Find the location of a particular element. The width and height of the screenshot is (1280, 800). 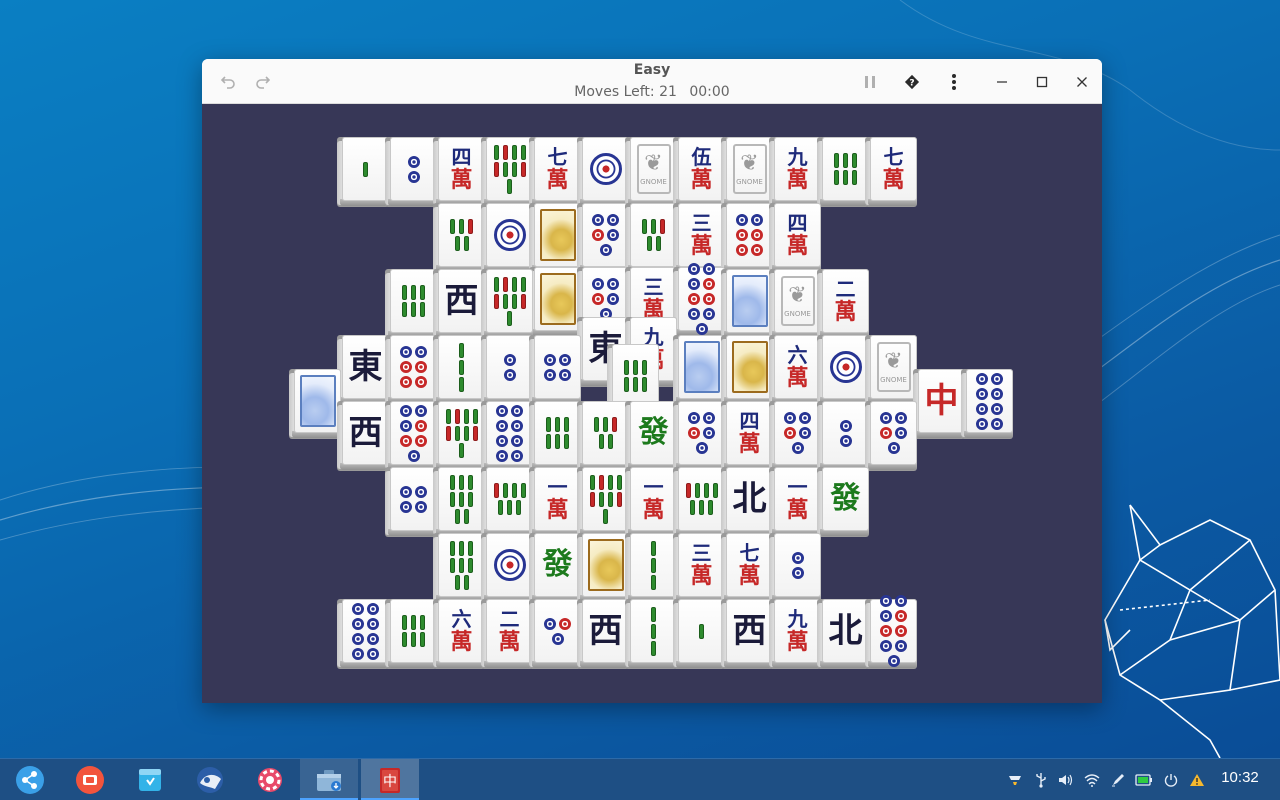

screen-recorder-button is located at coordinates (90, 780).